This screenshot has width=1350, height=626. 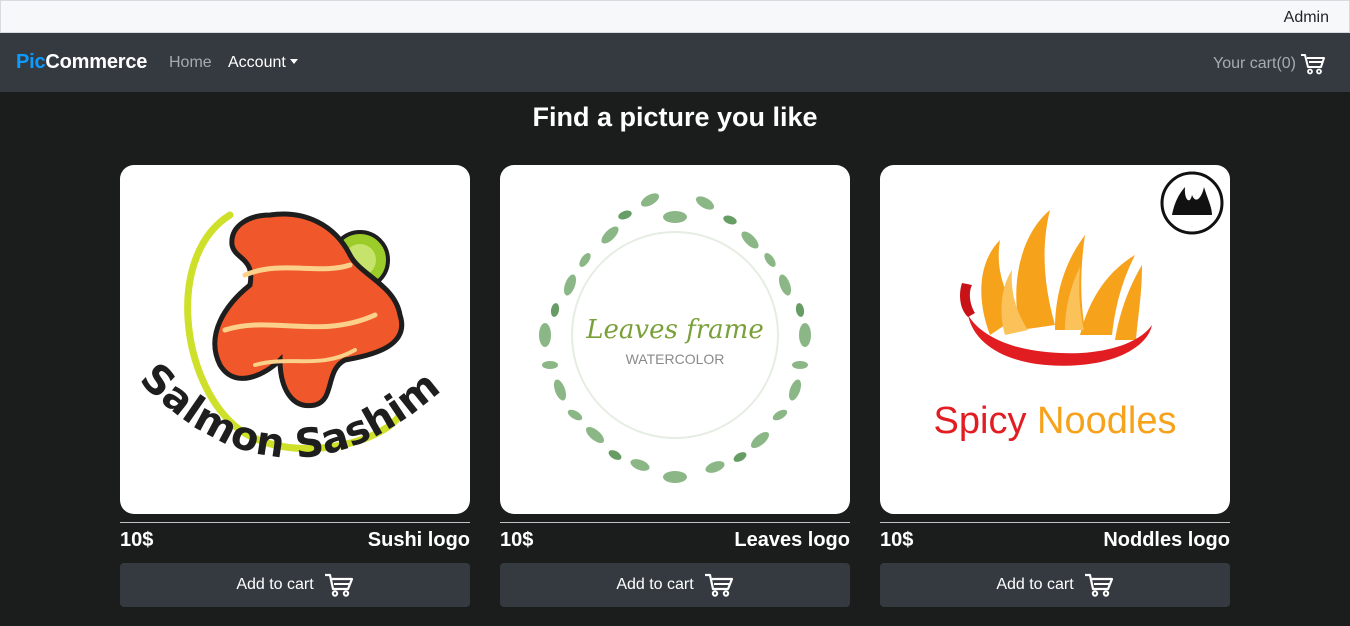 What do you see at coordinates (257, 62) in the screenshot?
I see `nav-account-label: Account` at bounding box center [257, 62].